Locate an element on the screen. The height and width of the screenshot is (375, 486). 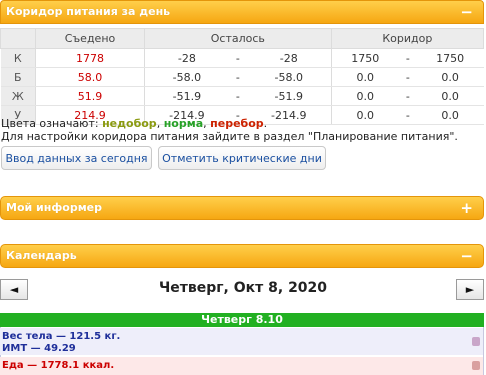
bmi-value: ИМТ — 49.29 is located at coordinates (39, 348).